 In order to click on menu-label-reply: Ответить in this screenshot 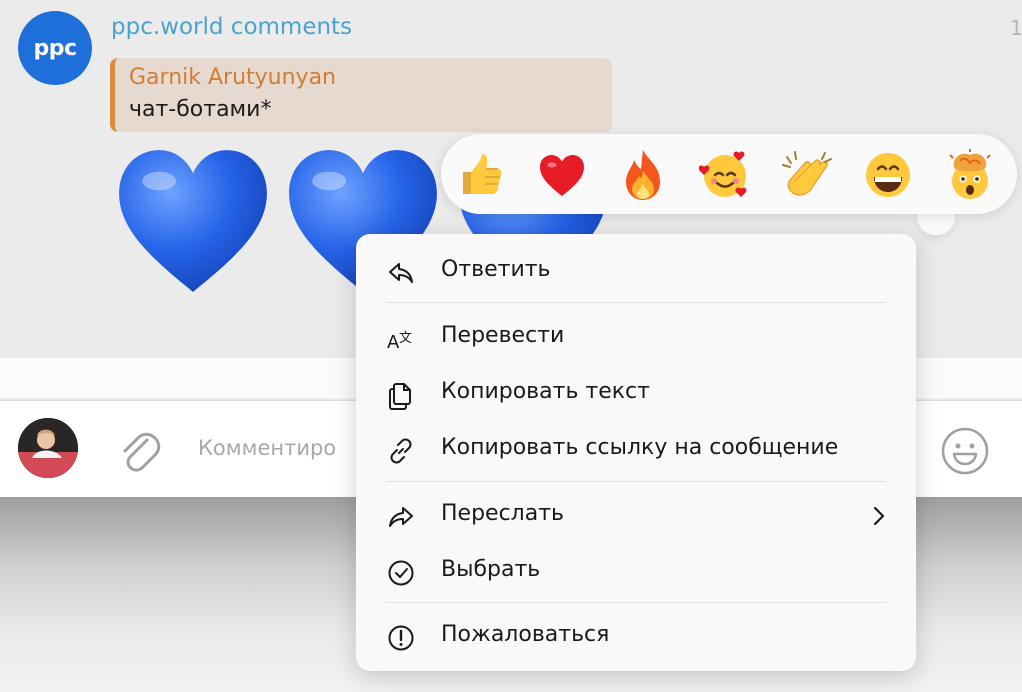, I will do `click(496, 269)`.